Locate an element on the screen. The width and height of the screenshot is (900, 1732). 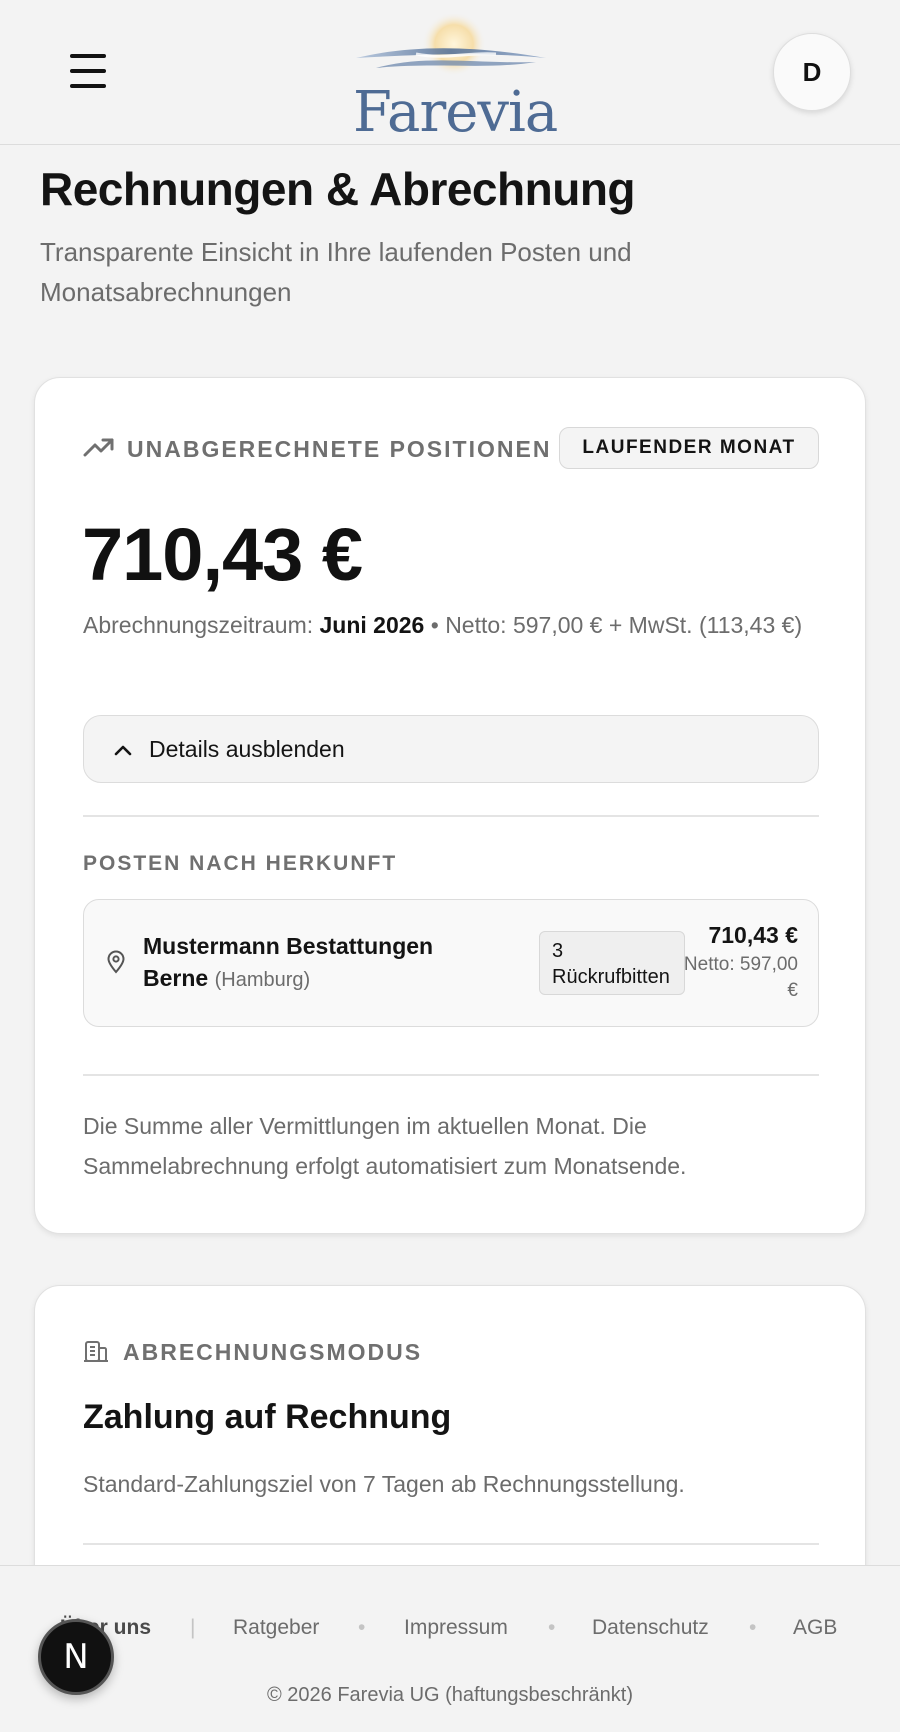
origin-label: POSTEN NACH HERKUNFT is located at coordinates (240, 863).